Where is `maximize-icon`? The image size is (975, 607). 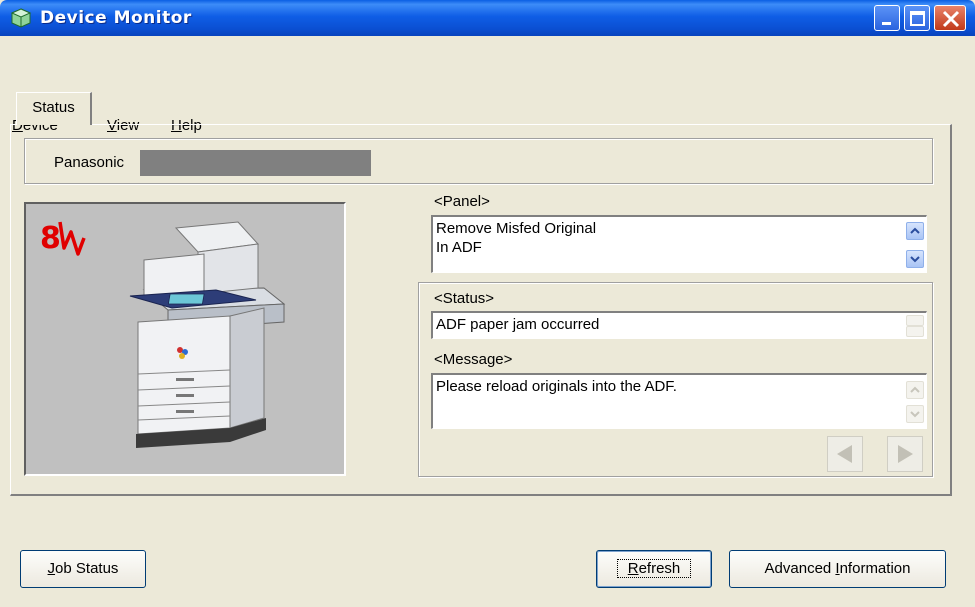
maximize-icon is located at coordinates (917, 18).